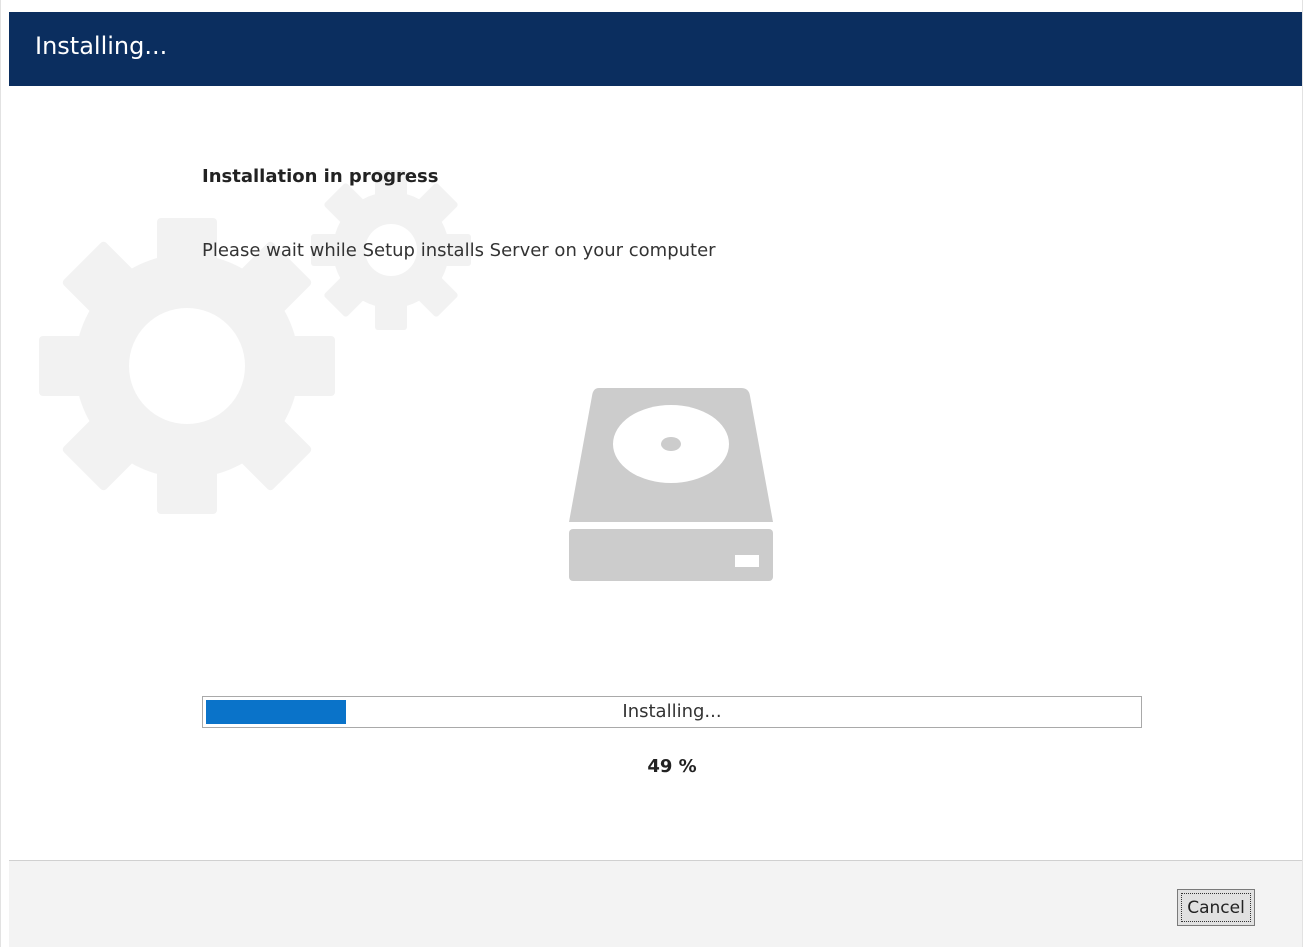 The width and height of the screenshot is (1303, 947). What do you see at coordinates (671, 484) in the screenshot?
I see `hard-drive-icon` at bounding box center [671, 484].